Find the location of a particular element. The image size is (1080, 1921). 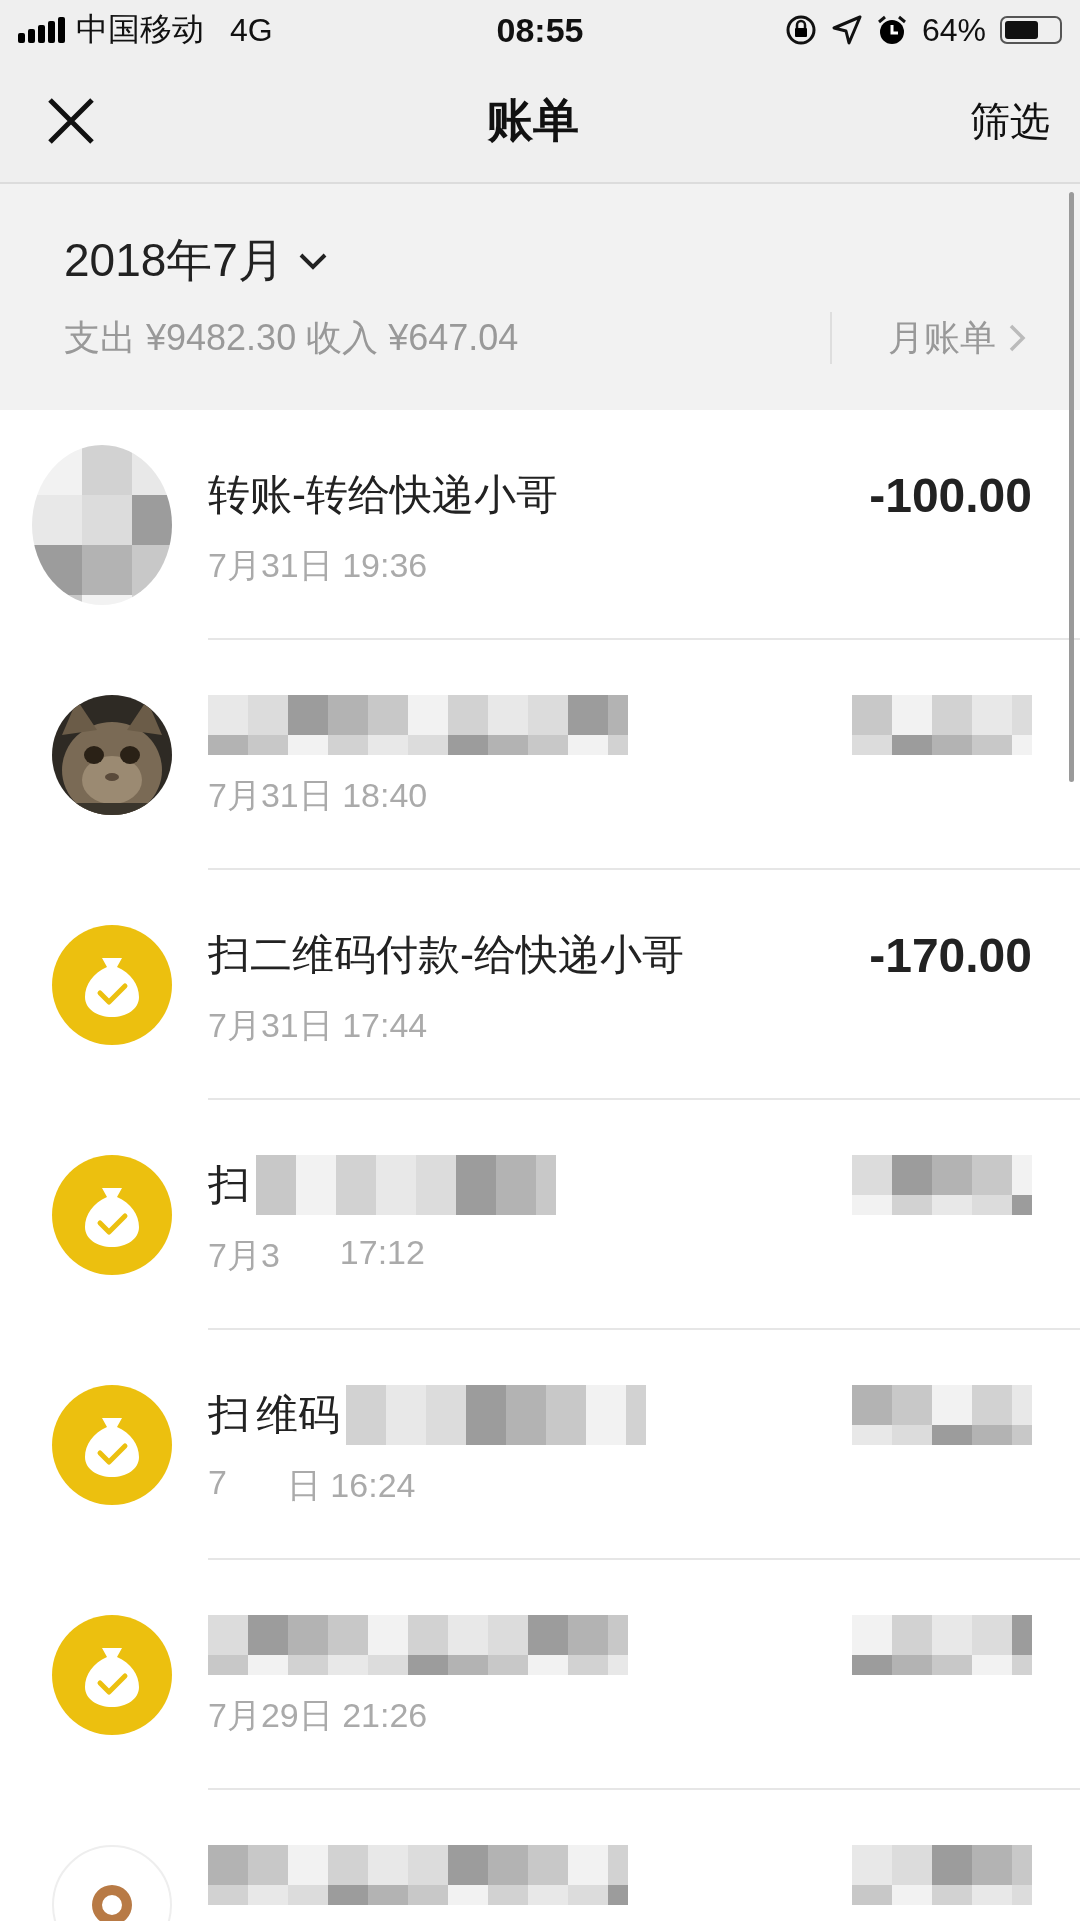

transaction-time: 7月3 is located at coordinates (244, 1254).